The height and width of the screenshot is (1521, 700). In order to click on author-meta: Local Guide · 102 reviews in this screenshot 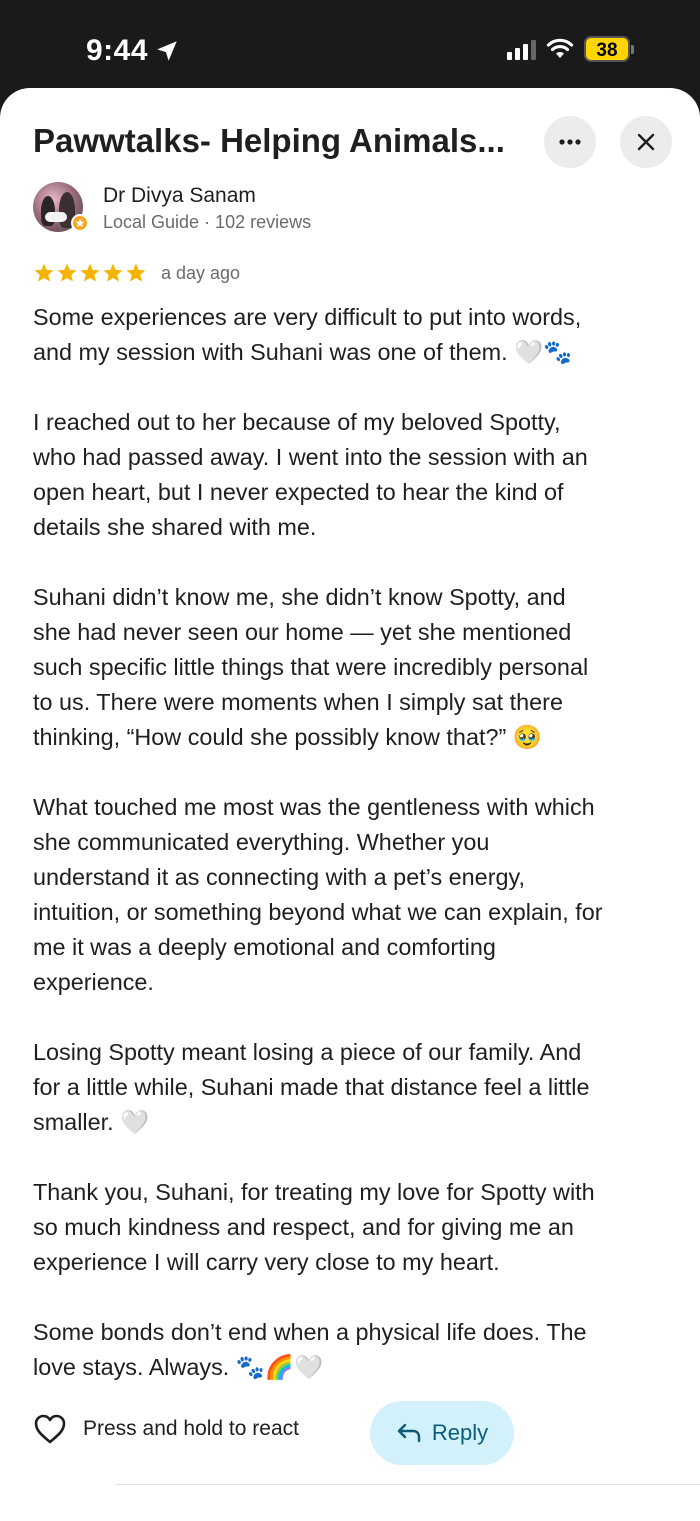, I will do `click(207, 222)`.